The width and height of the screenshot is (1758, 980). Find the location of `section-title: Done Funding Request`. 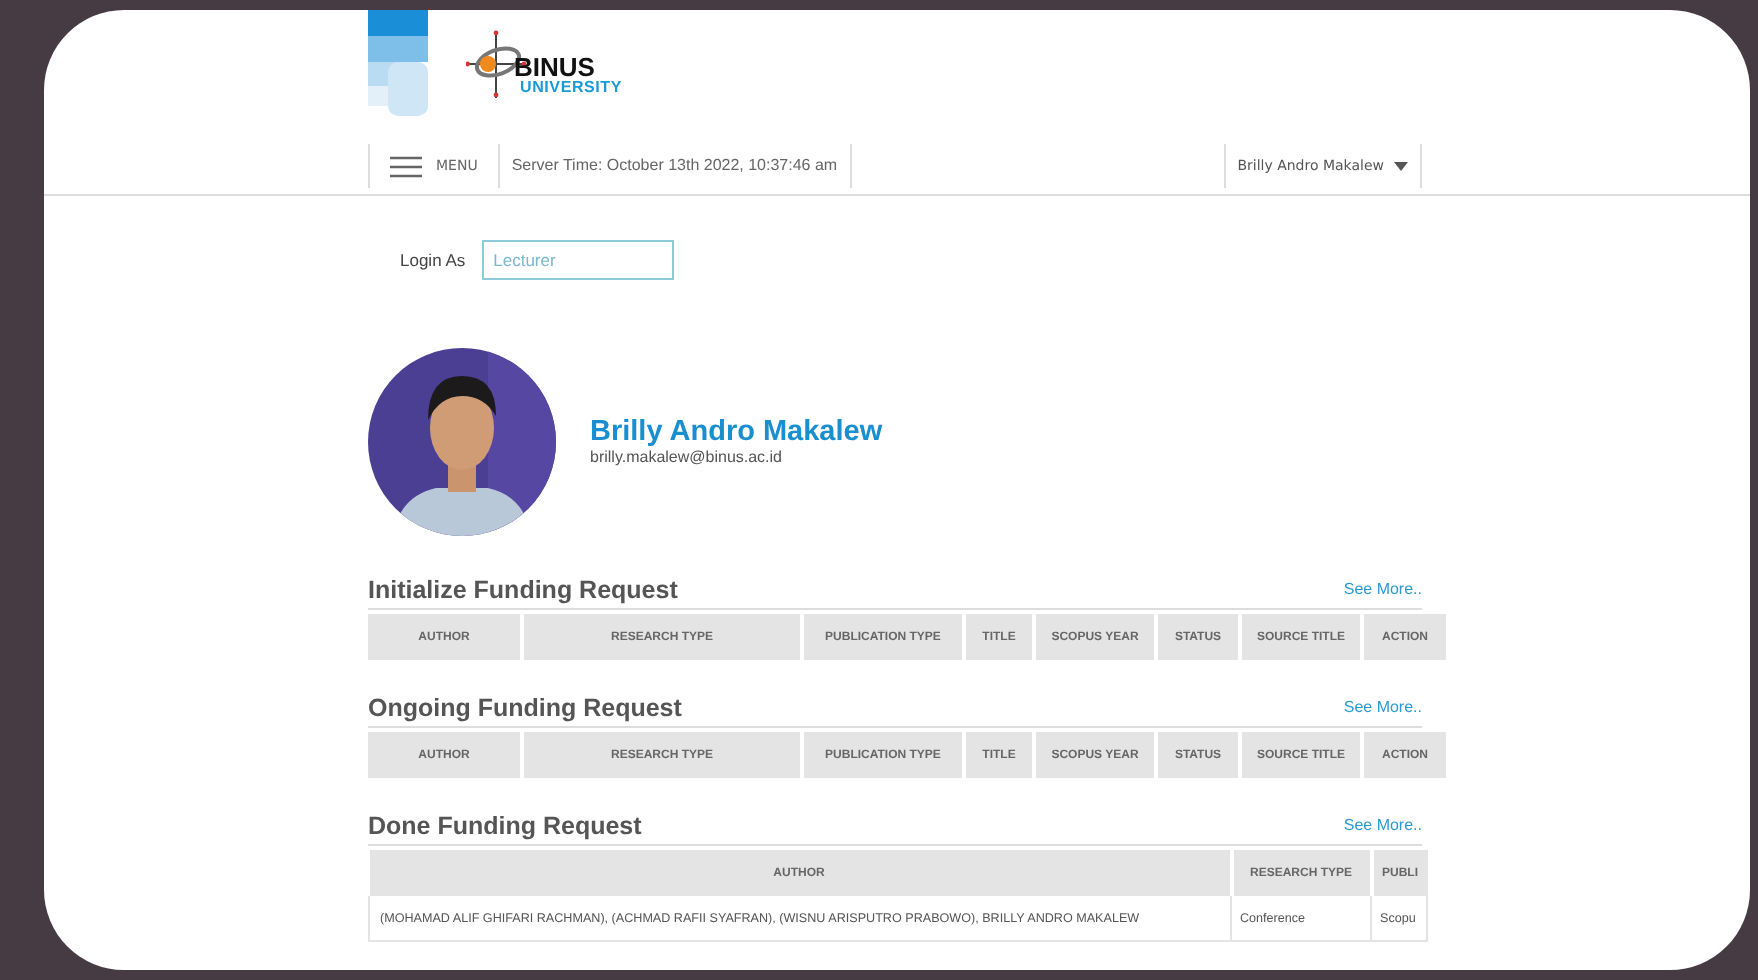

section-title: Done Funding Request is located at coordinates (505, 826).